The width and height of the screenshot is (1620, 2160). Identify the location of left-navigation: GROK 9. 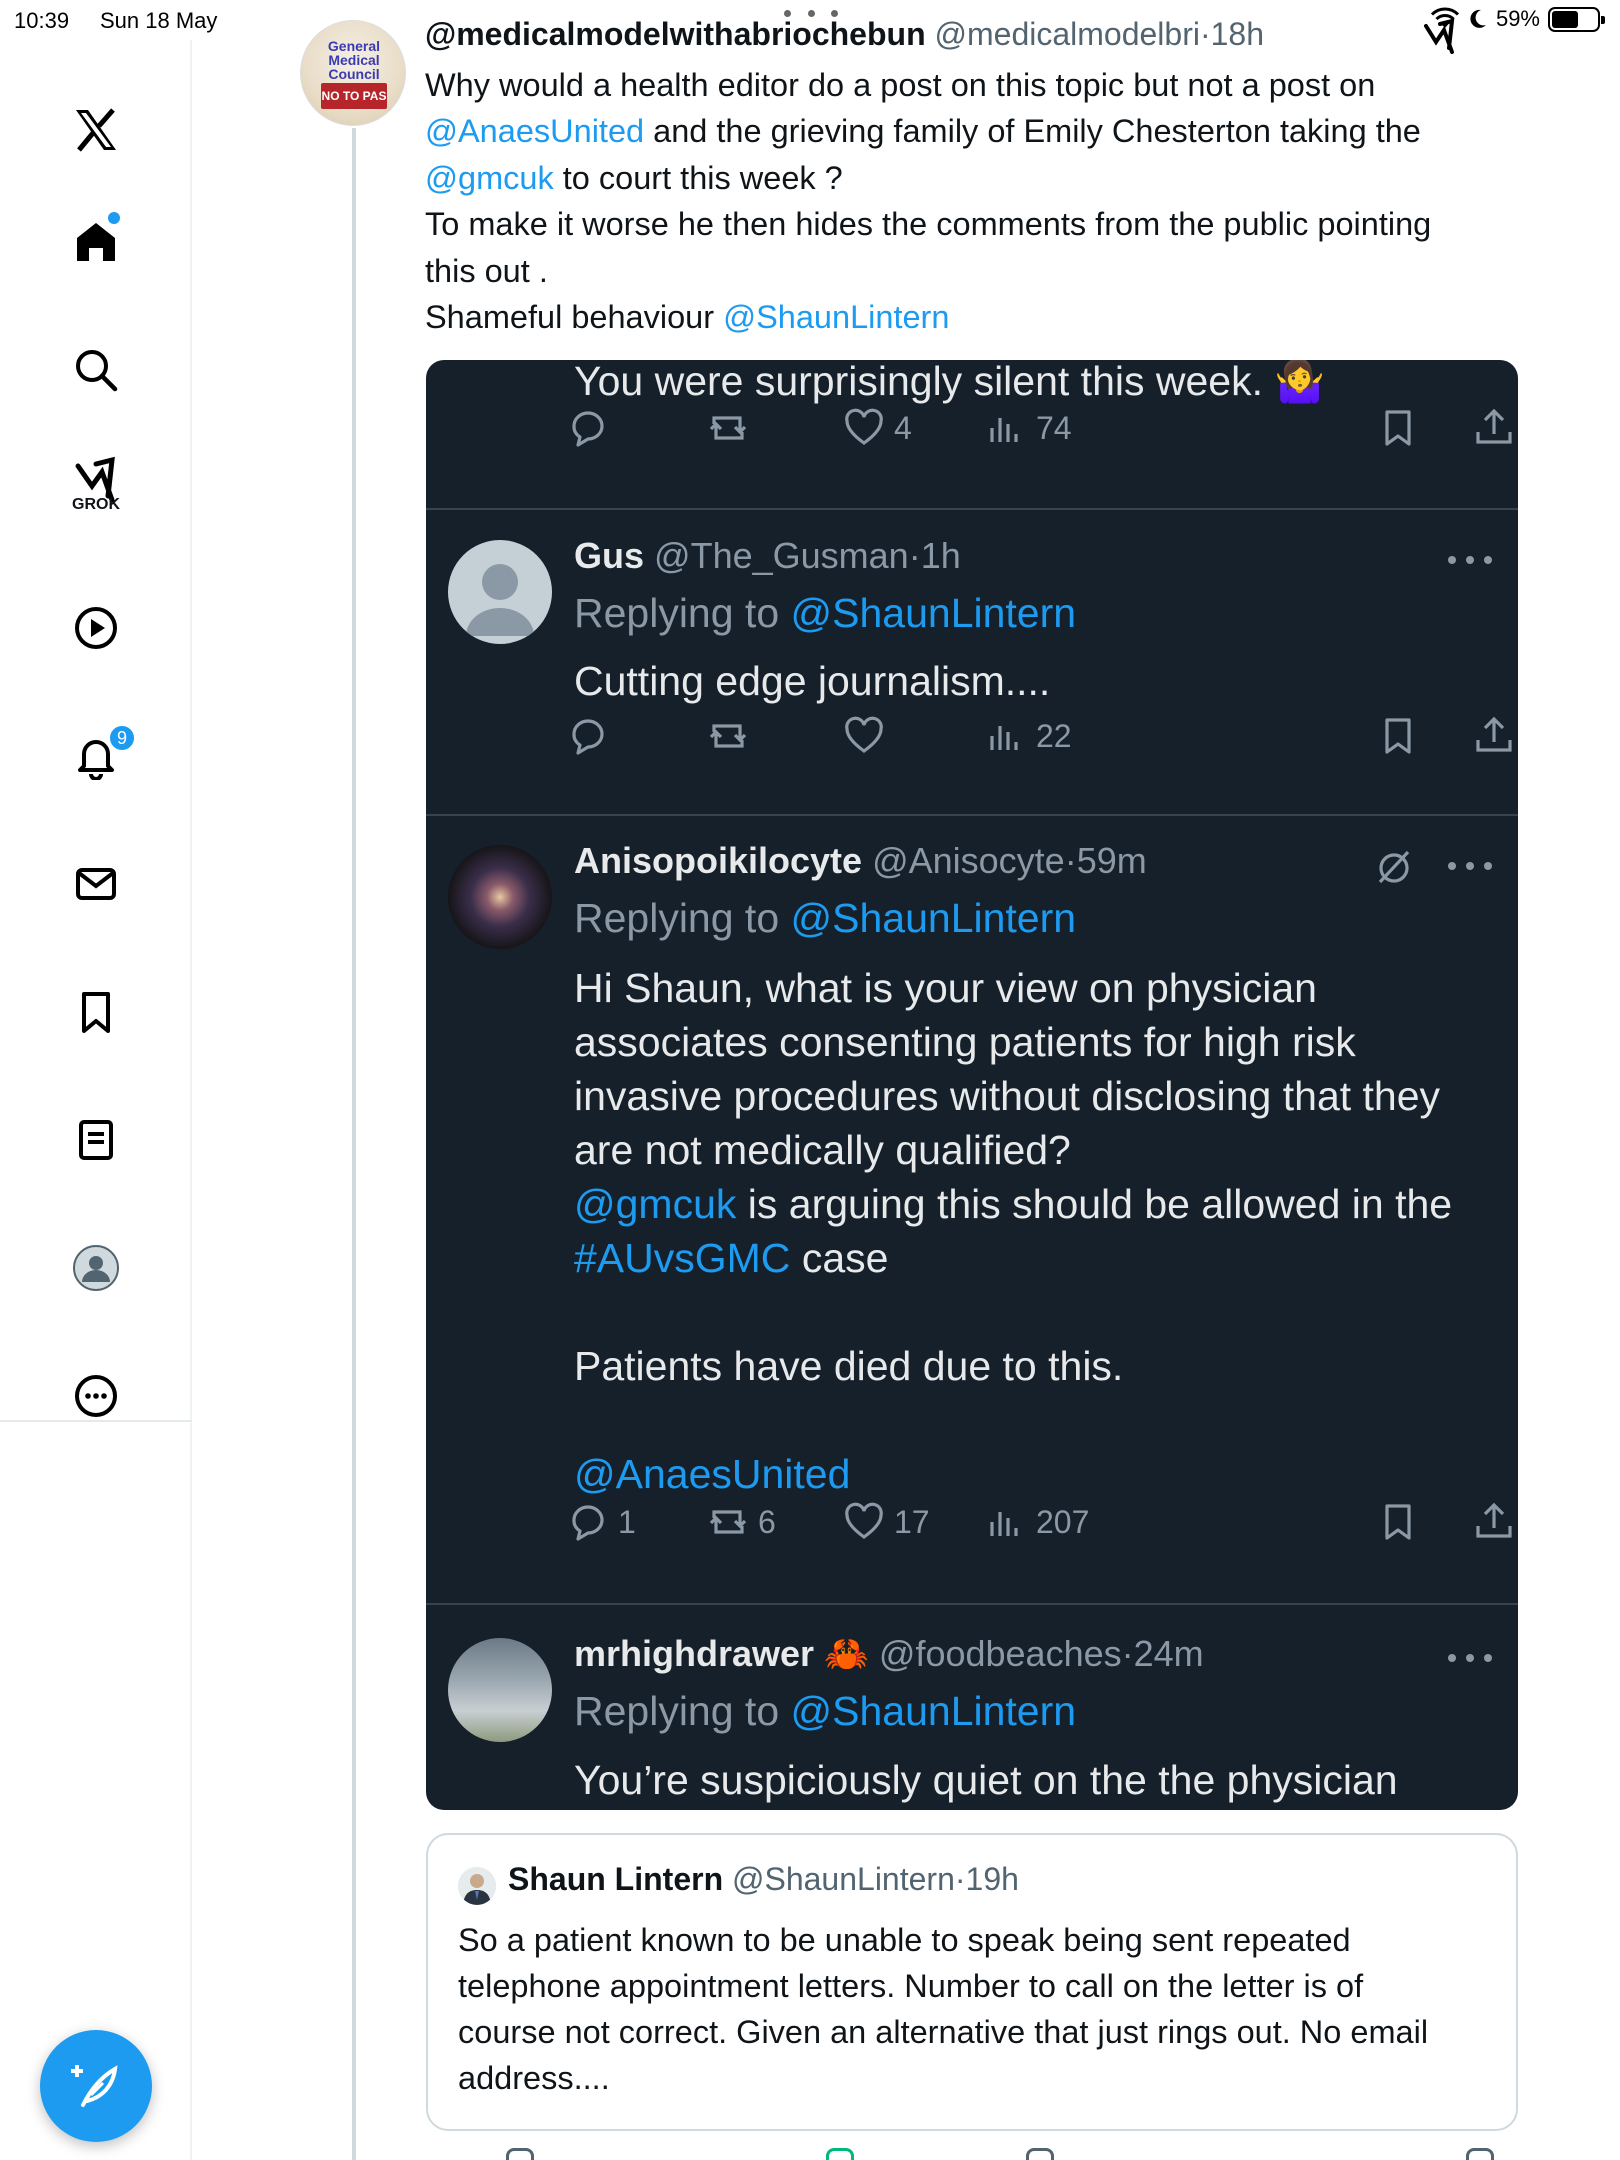
(96, 1100).